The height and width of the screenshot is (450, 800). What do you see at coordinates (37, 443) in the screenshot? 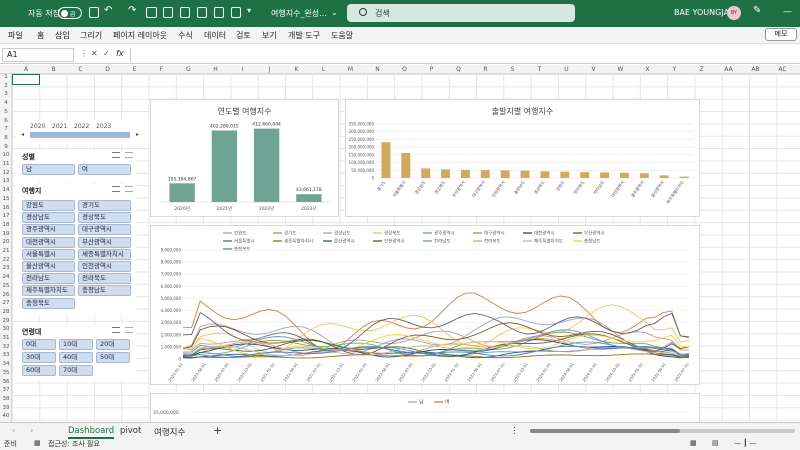
I see `macro-icon: ▦` at bounding box center [37, 443].